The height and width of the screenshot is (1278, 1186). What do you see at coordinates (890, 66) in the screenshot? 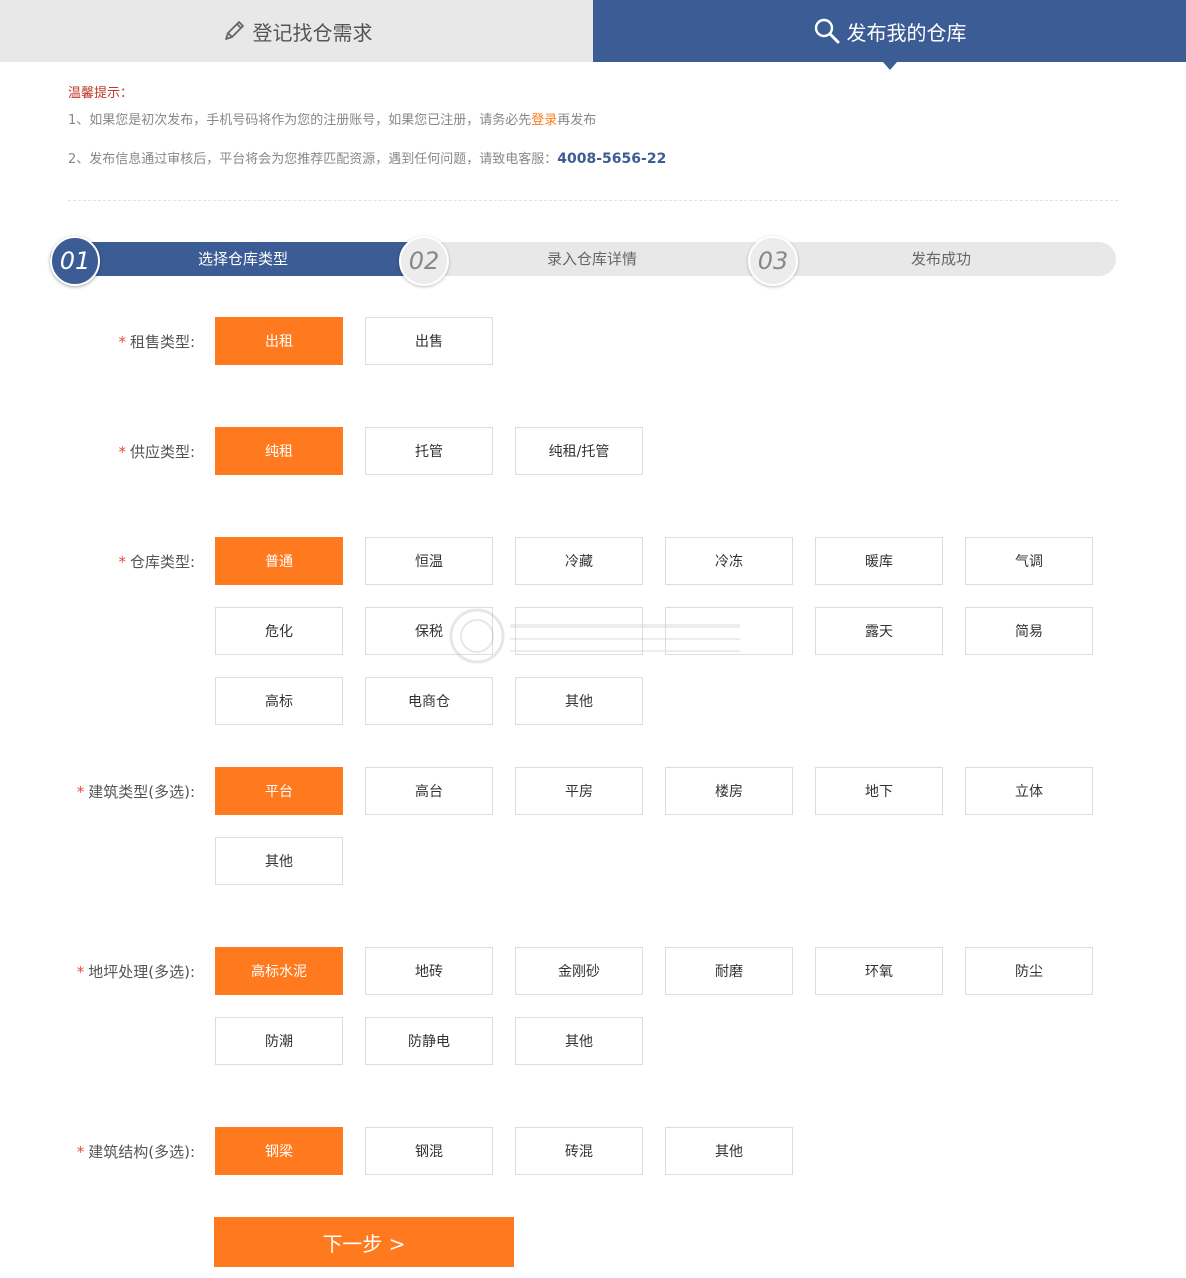
I see `active-tab-pointer` at bounding box center [890, 66].